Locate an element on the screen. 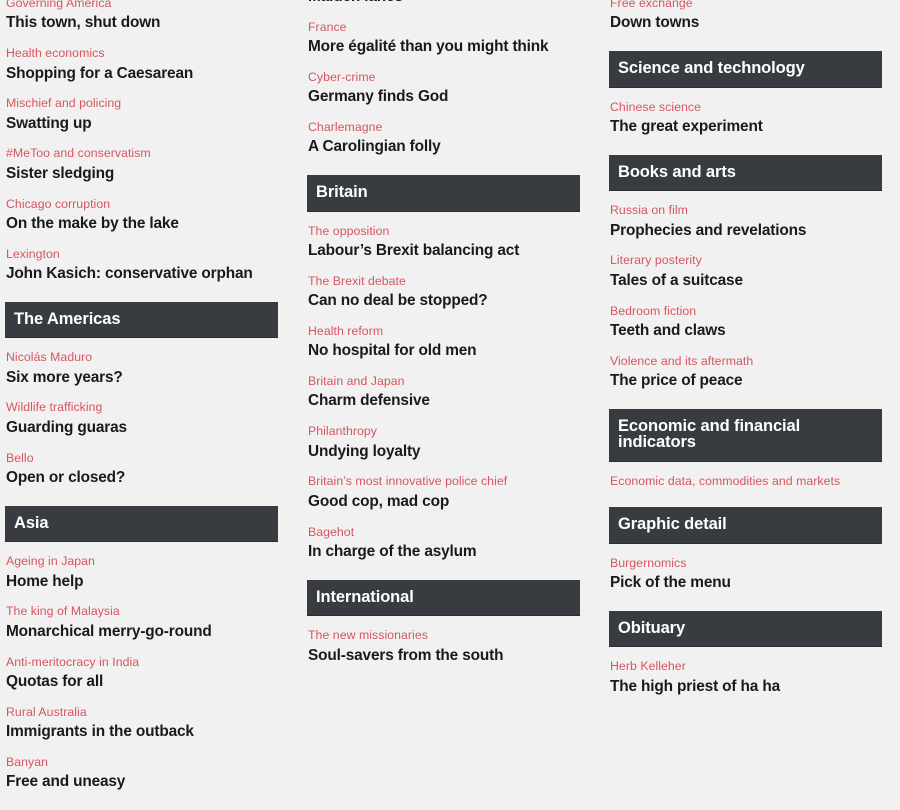  article-headline: Quotas for all is located at coordinates (142, 682).